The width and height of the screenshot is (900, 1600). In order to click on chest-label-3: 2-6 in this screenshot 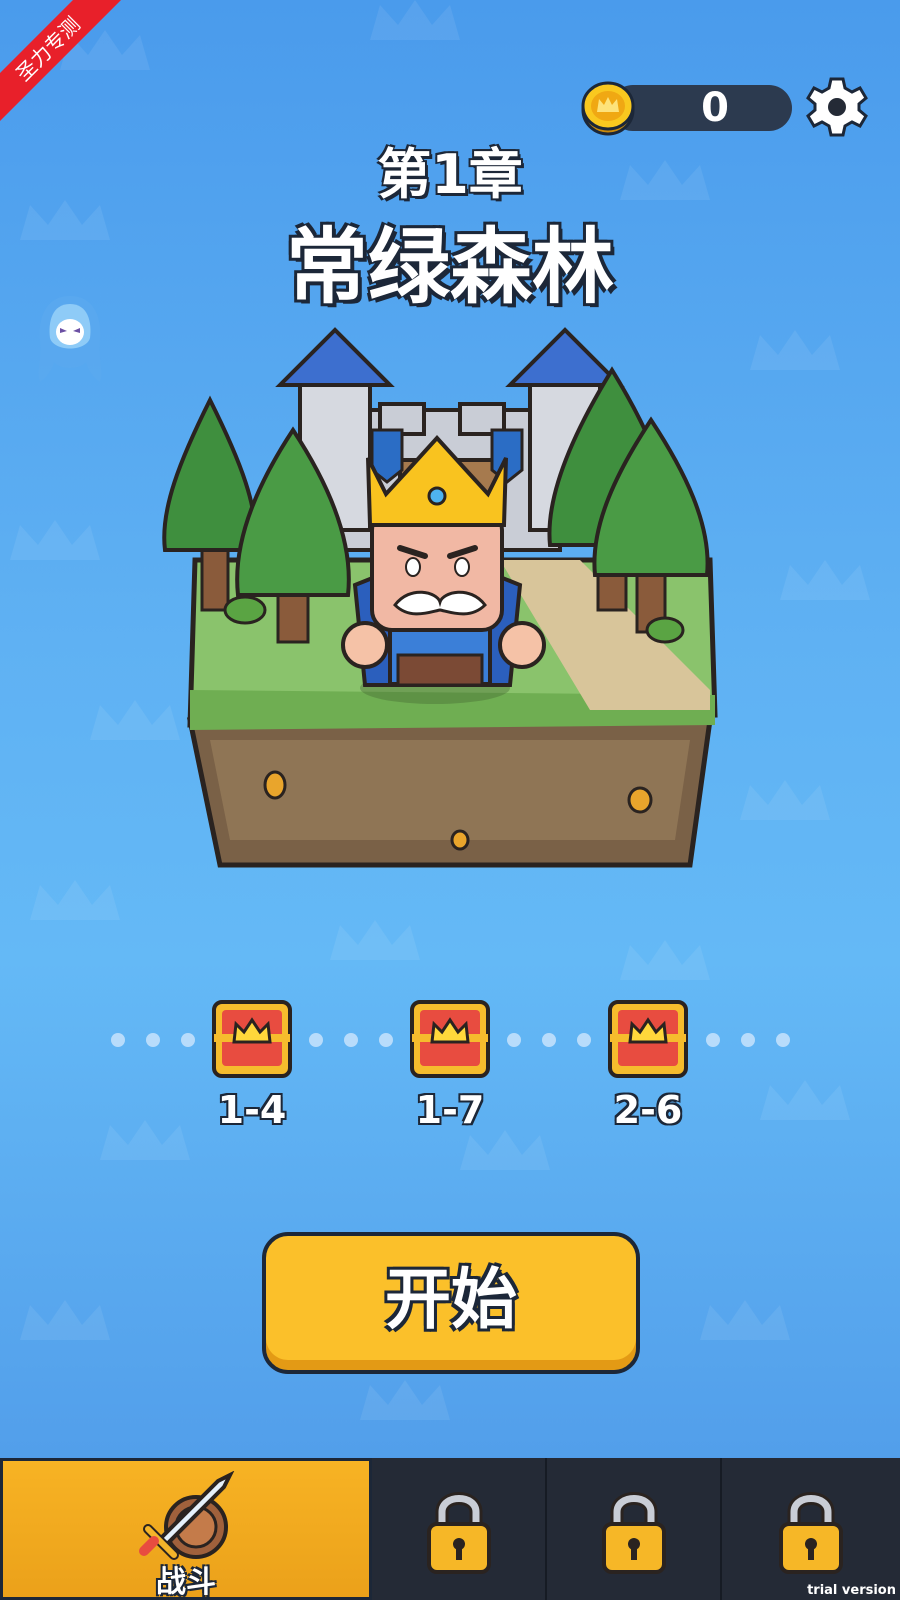, I will do `click(648, 1110)`.